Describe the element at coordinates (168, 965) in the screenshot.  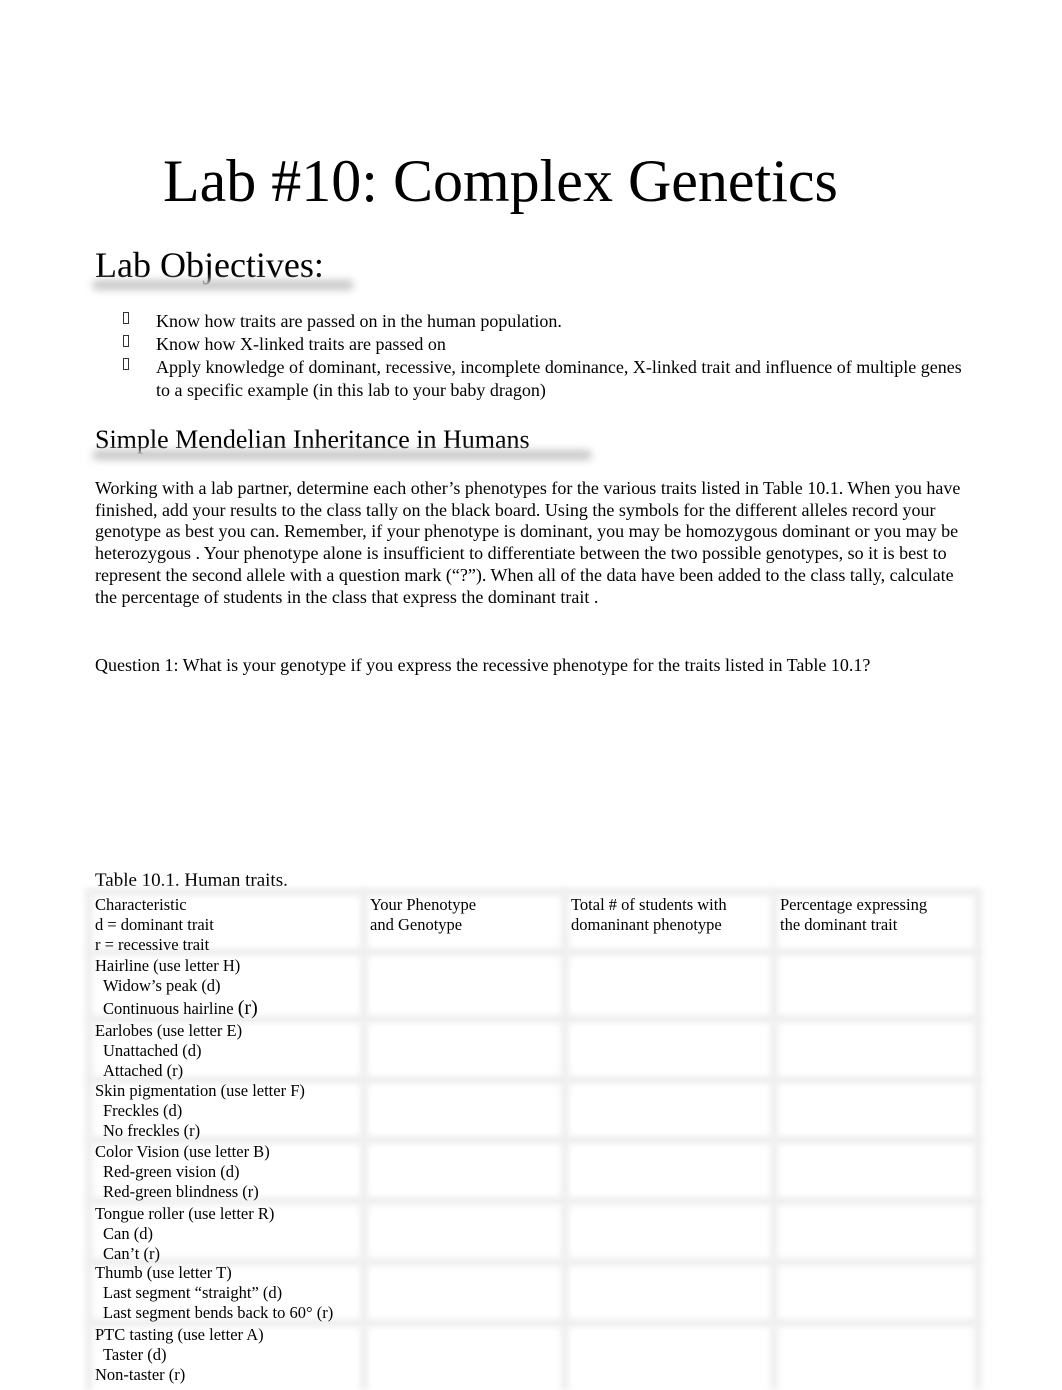
I see `trait-name: Hairline (use letter H)` at that location.